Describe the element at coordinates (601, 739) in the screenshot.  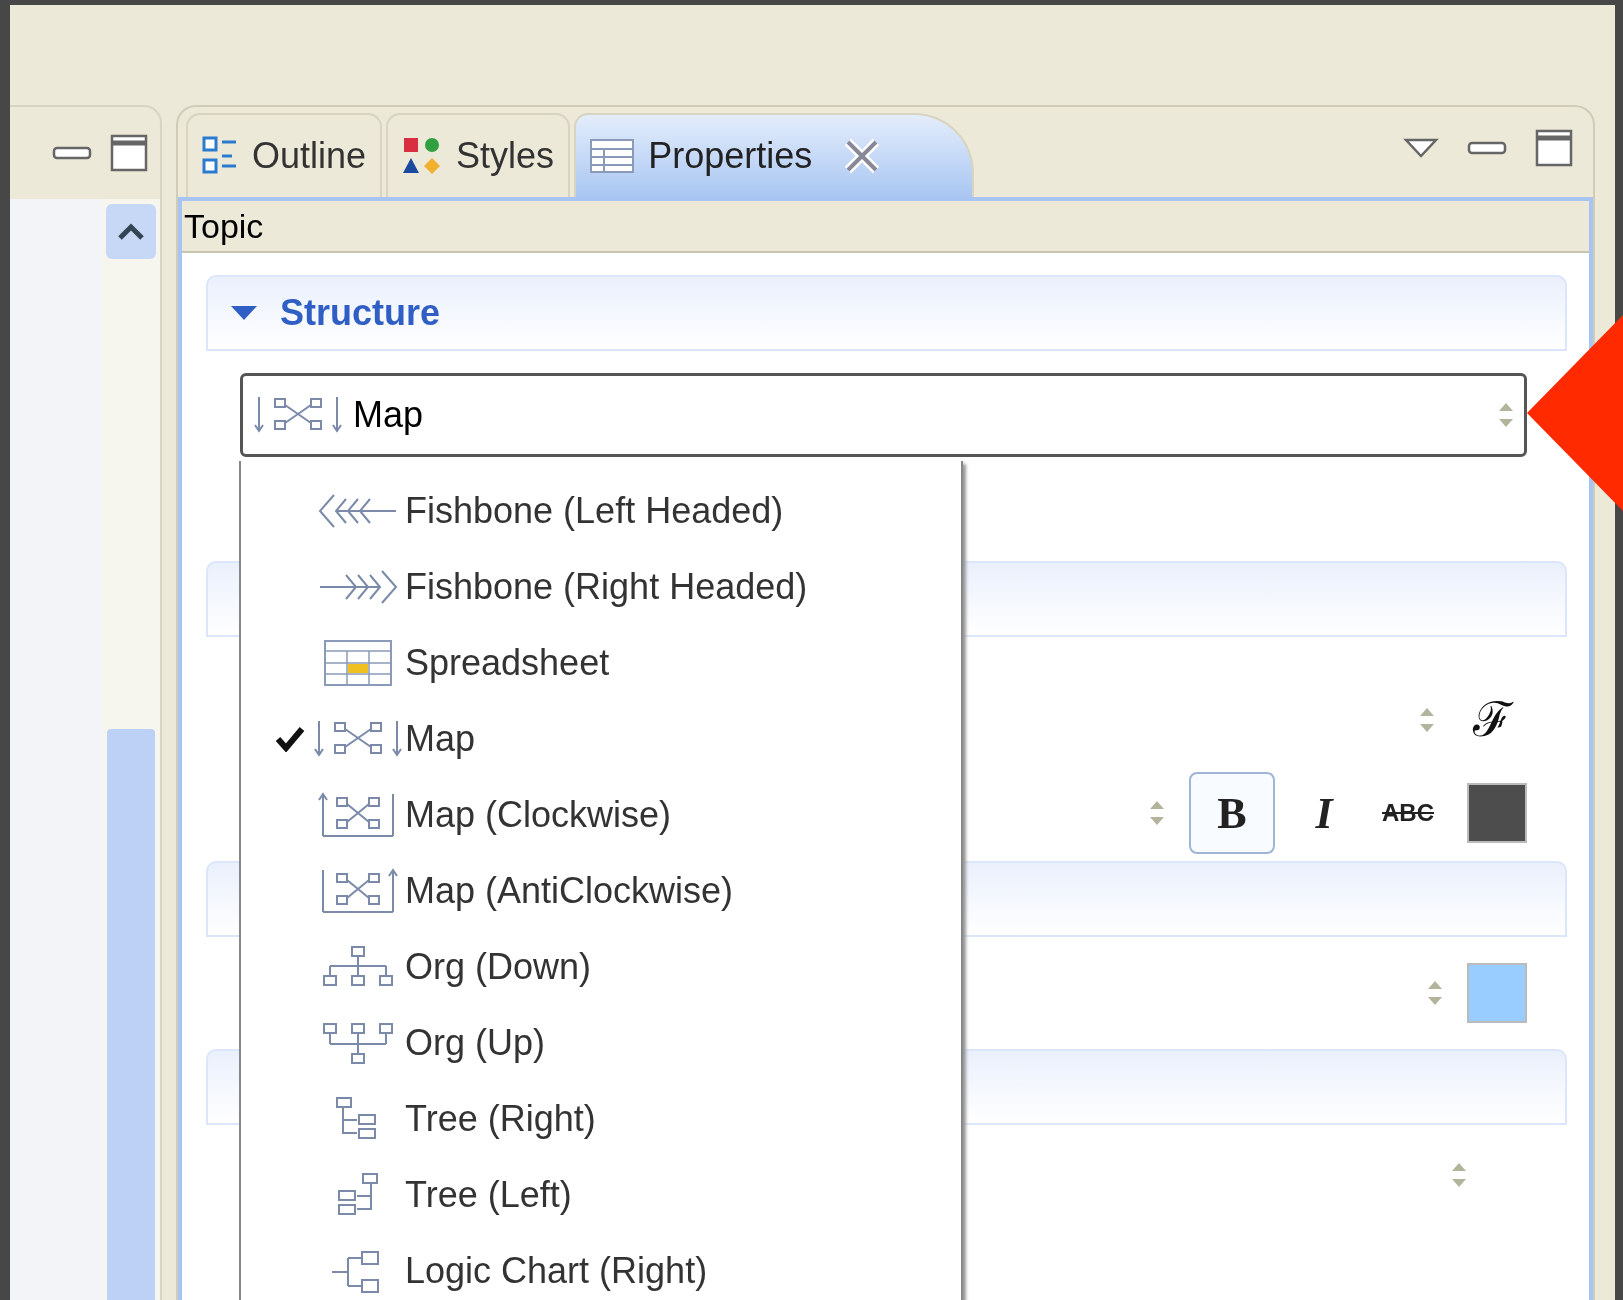
I see `menu-item: Map` at that location.